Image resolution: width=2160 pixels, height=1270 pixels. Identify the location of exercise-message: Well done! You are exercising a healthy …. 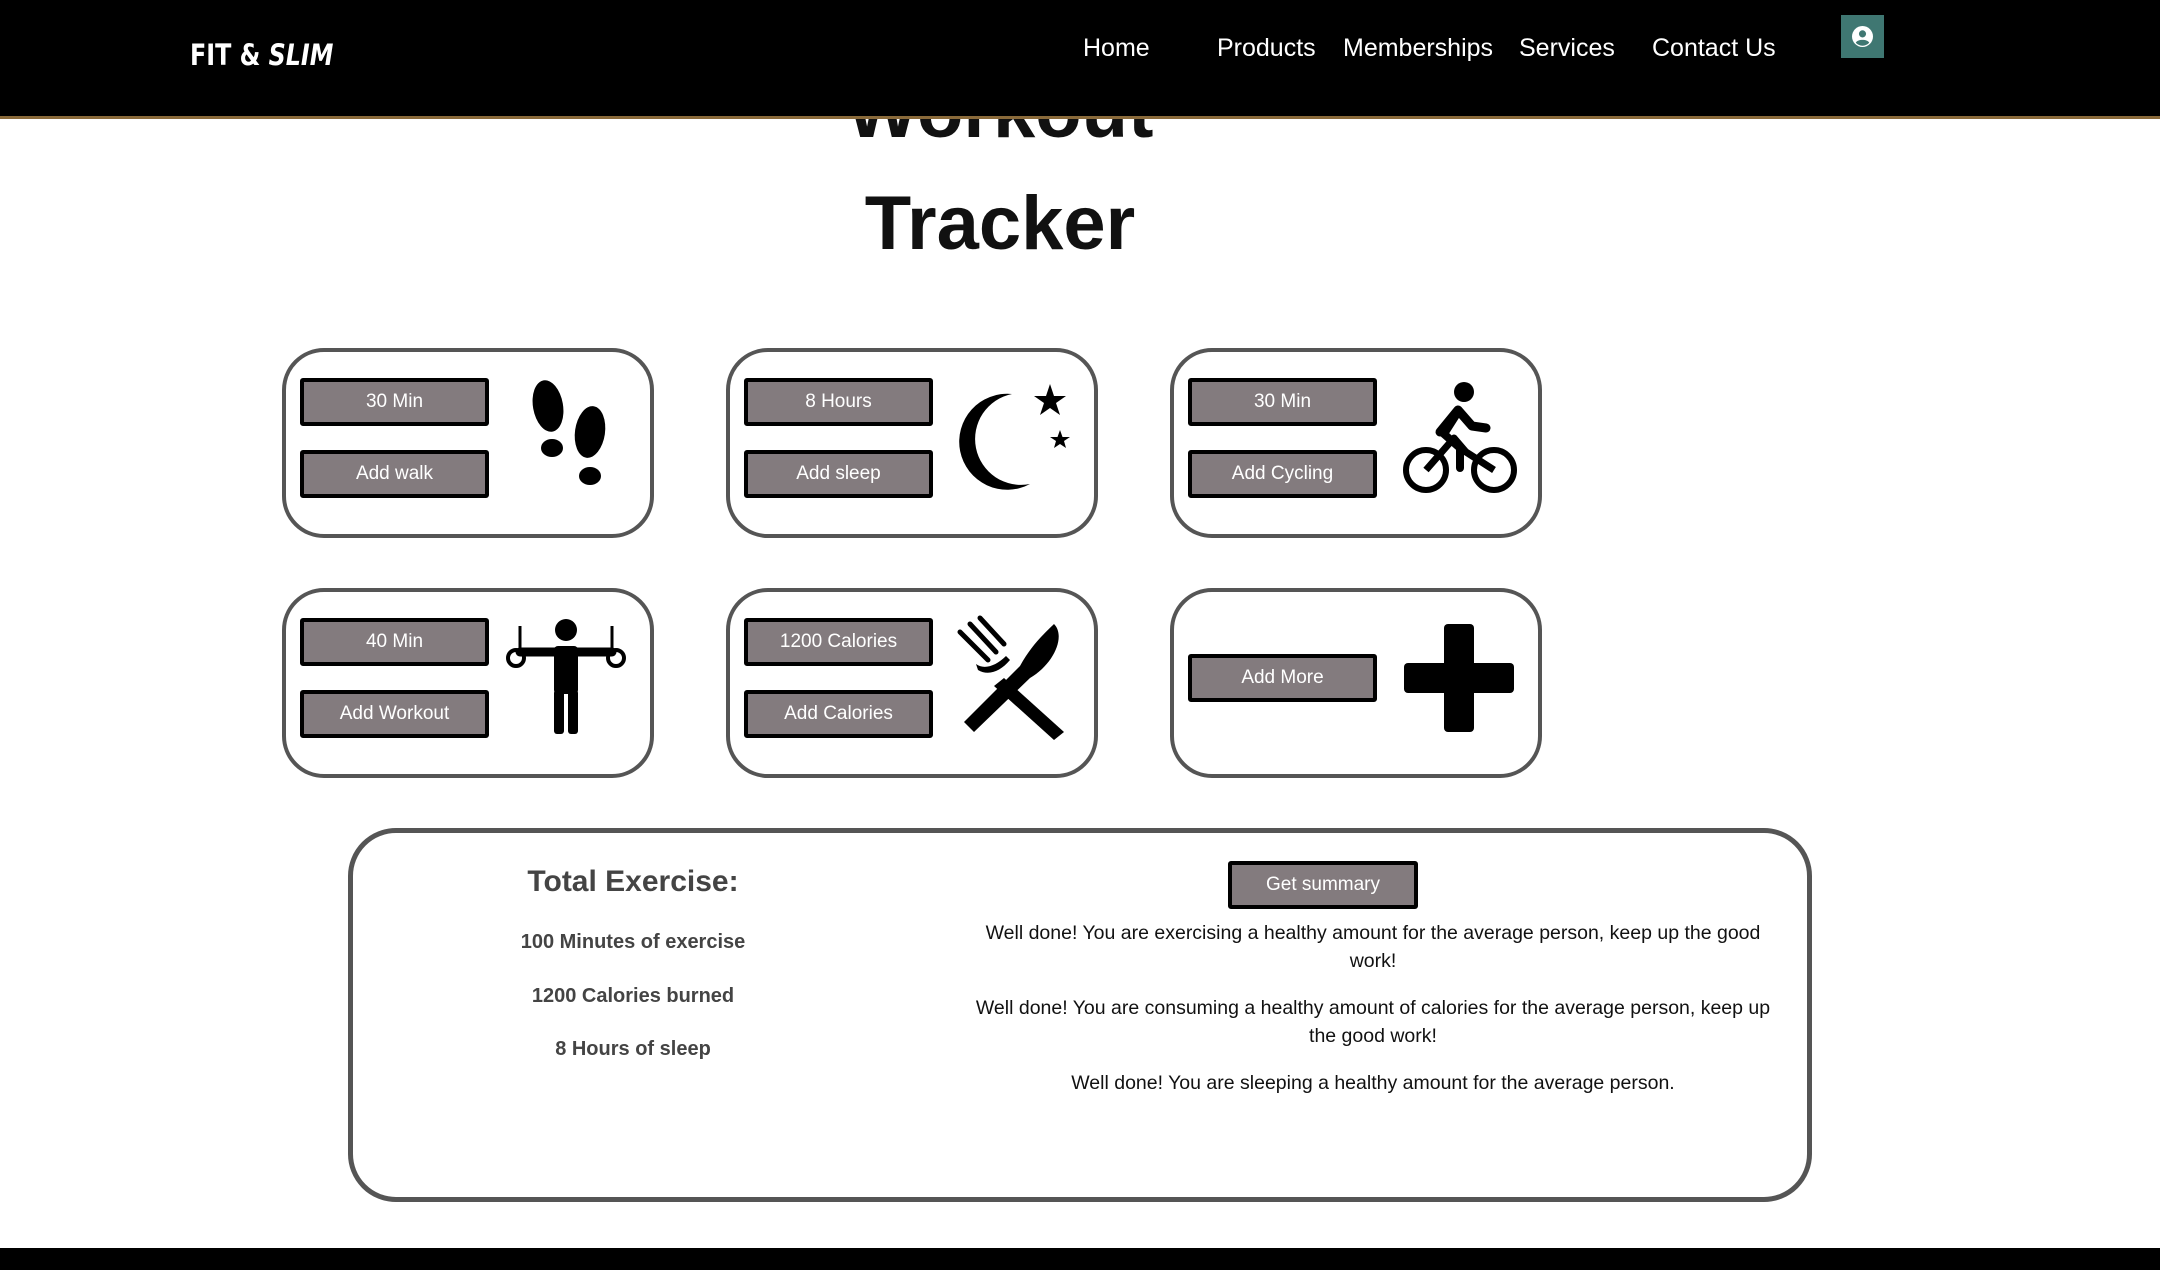
(1373, 947).